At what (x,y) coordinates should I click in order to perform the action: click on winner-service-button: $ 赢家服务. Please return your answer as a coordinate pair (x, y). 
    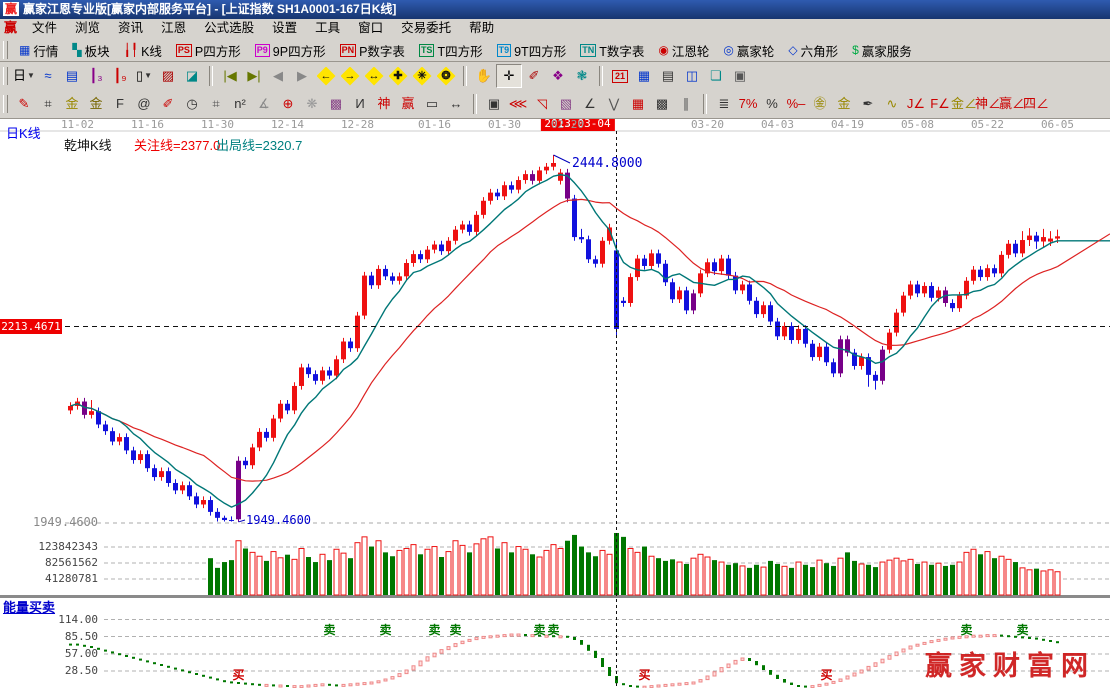
    Looking at the image, I should click on (882, 50).